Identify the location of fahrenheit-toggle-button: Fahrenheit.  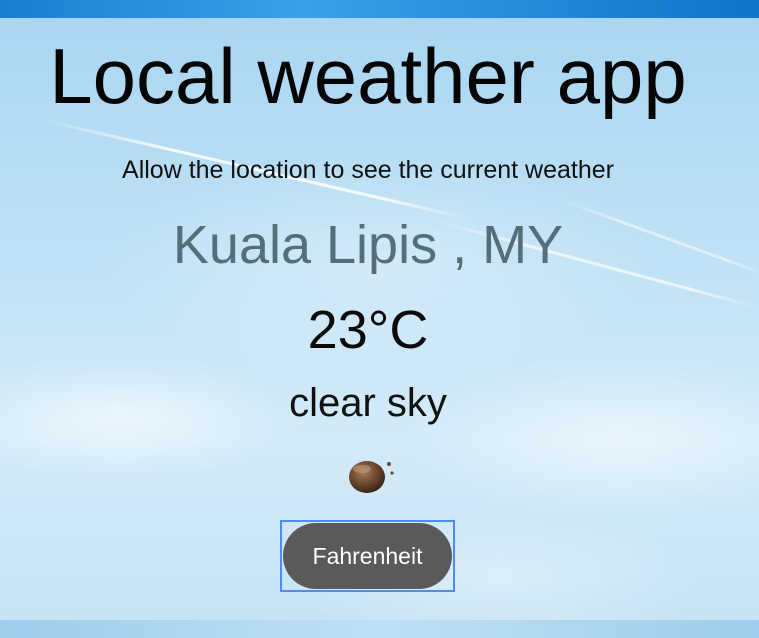
(367, 556).